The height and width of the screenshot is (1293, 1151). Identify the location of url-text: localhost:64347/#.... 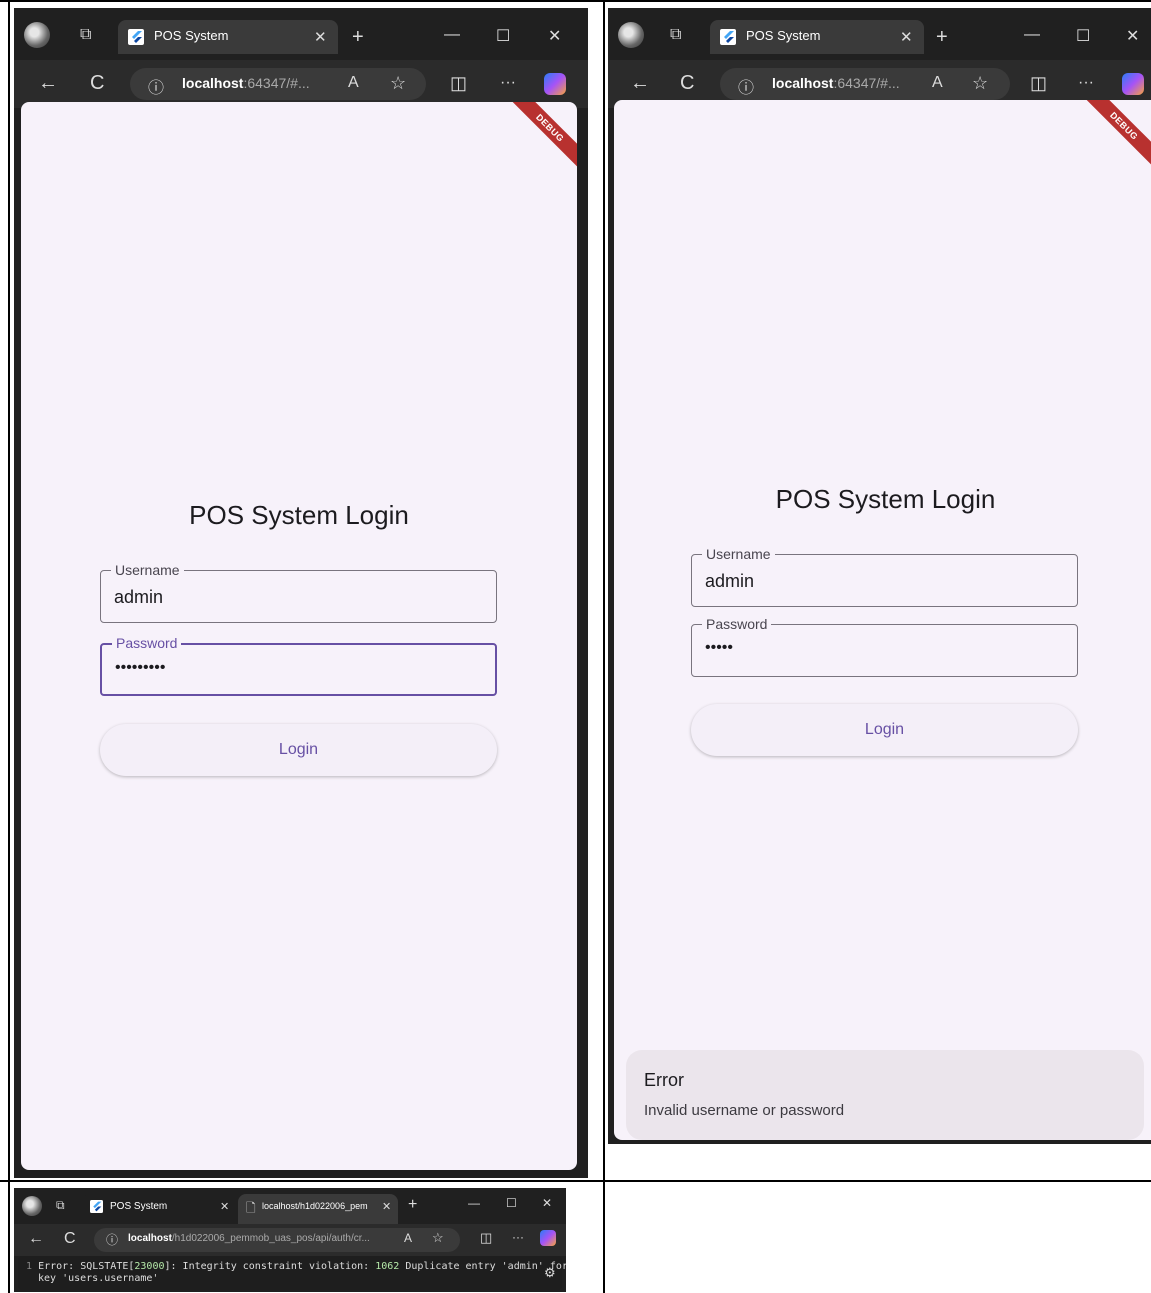
(246, 83).